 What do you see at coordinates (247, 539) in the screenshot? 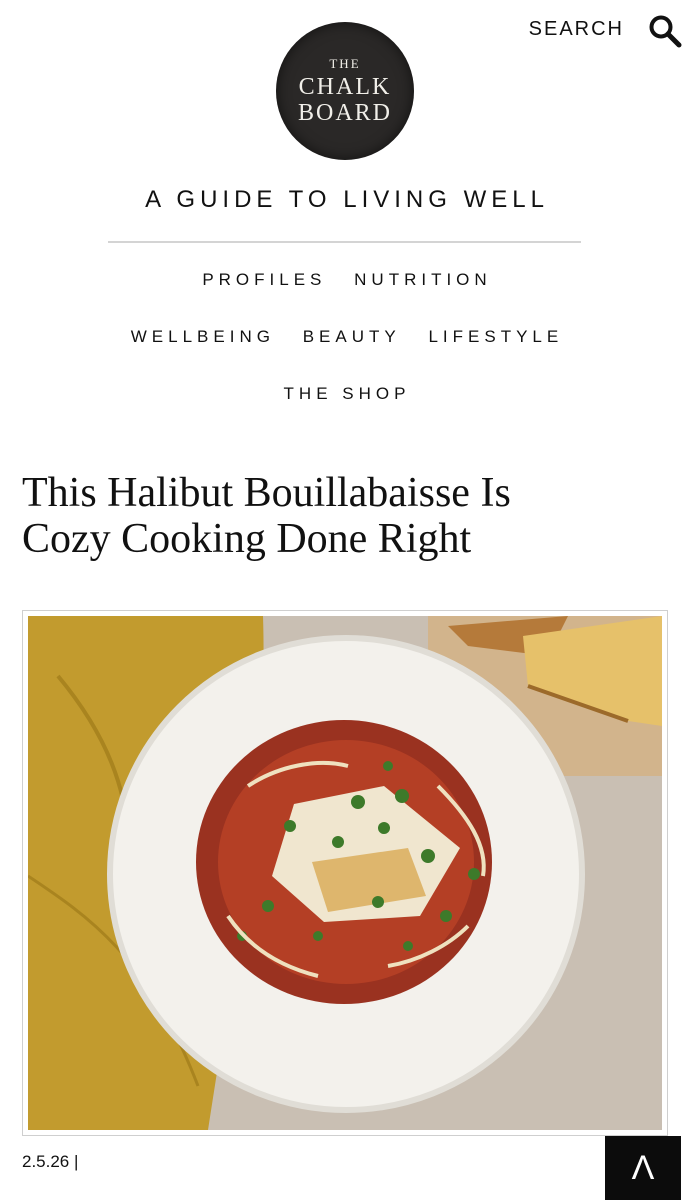
I see `article-title-line-2: Cozy Cooking Done Right` at bounding box center [247, 539].